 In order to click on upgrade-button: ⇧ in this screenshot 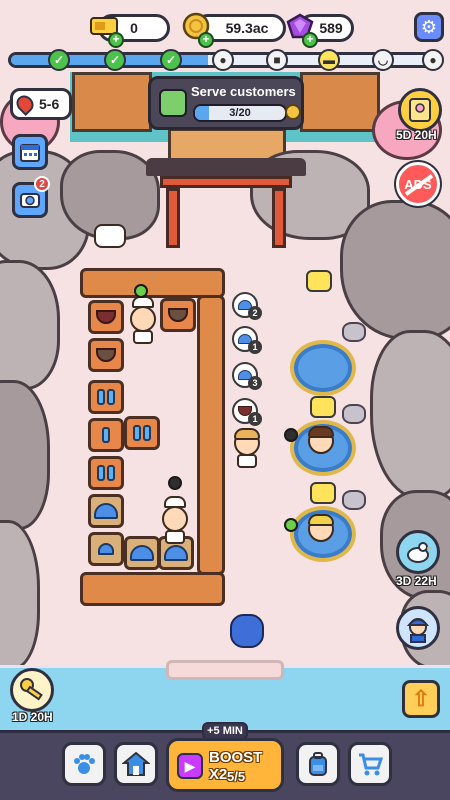, I will do `click(421, 699)`.